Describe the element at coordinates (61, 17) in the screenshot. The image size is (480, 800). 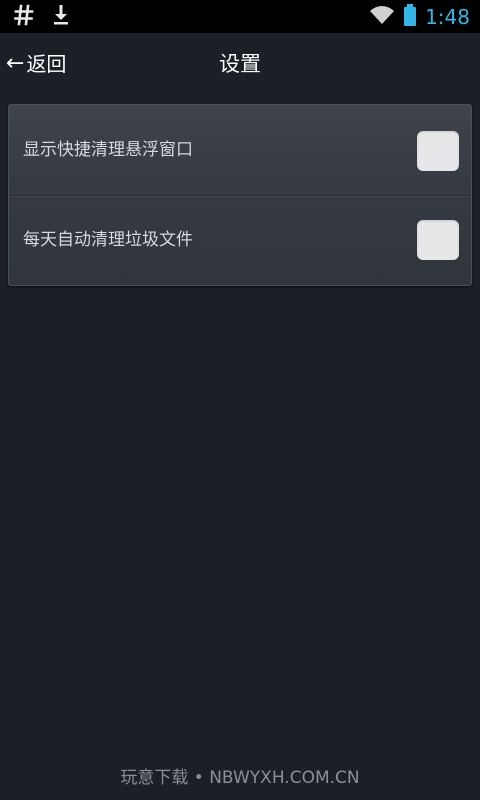
I see `download-icon` at that location.